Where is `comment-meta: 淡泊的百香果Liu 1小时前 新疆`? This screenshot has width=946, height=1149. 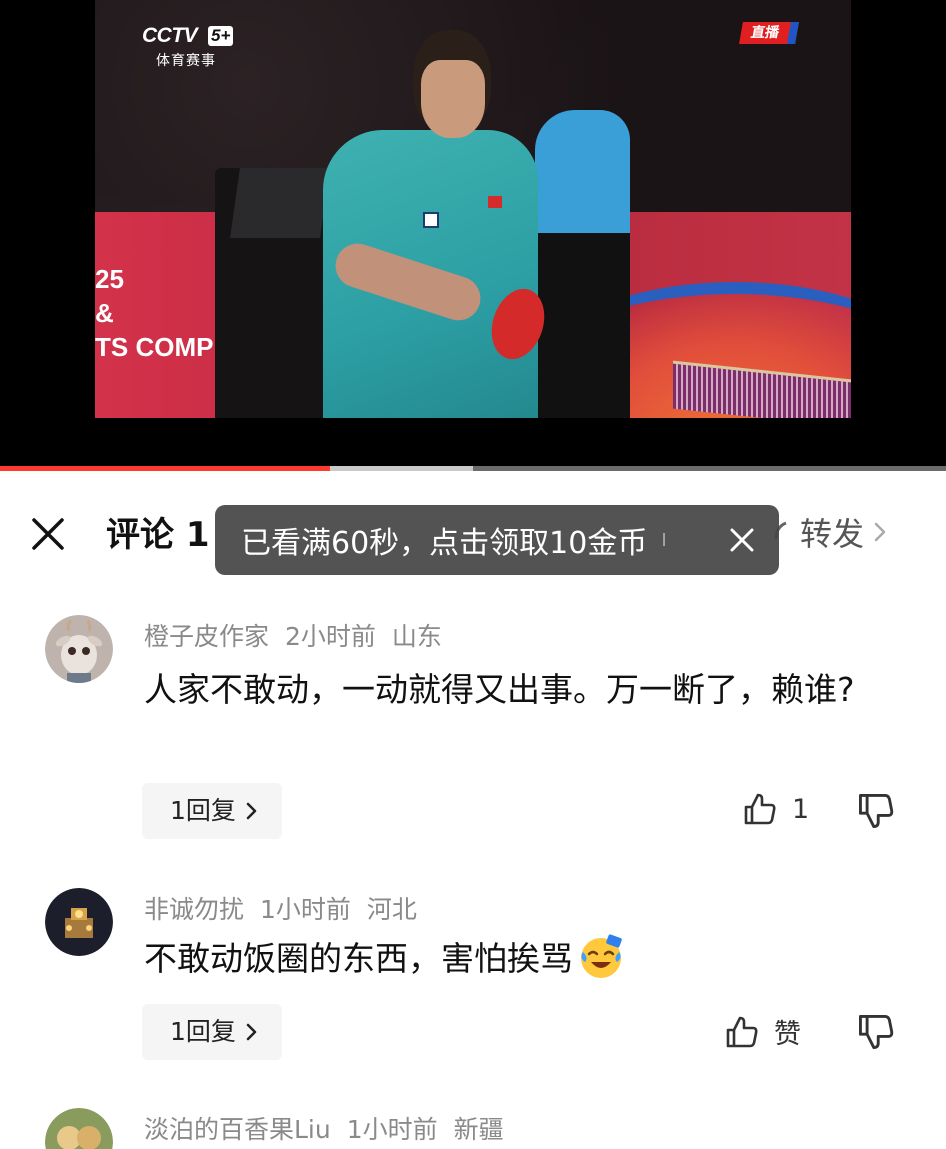
comment-meta: 淡泊的百香果Liu 1小时前 新疆 is located at coordinates (332, 1128).